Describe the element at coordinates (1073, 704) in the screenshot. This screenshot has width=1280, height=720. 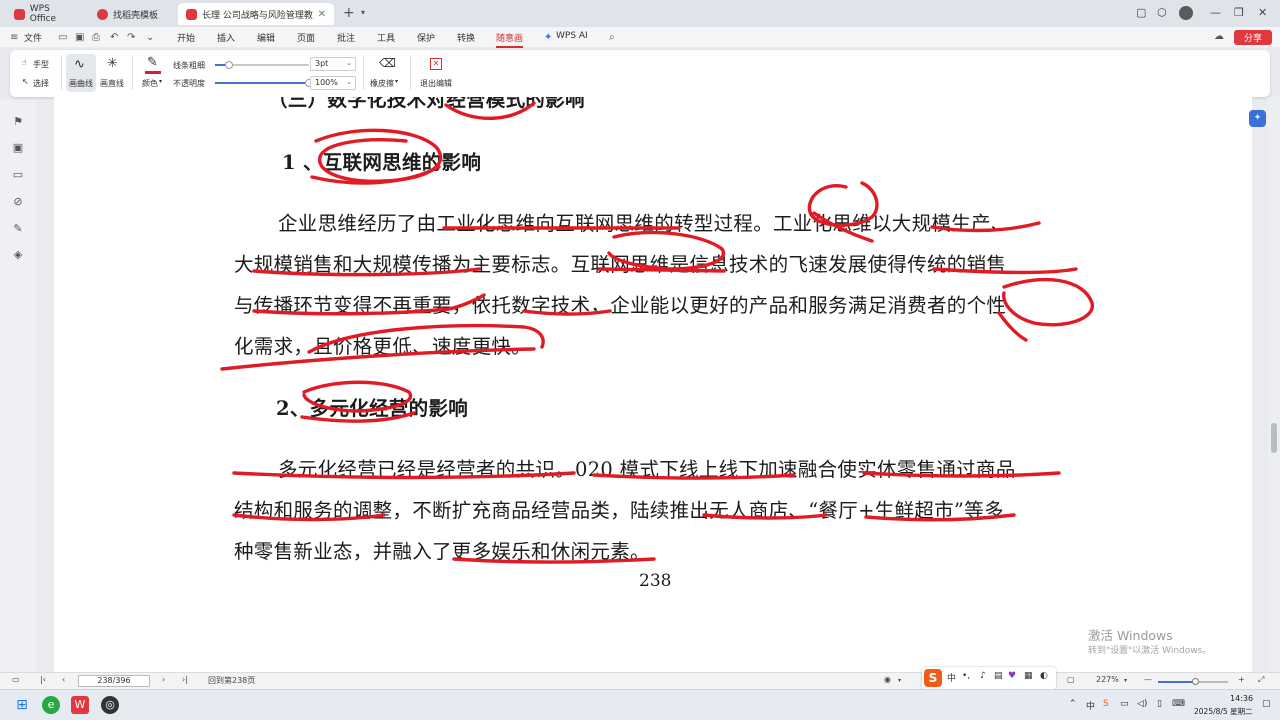
I see `tray-chevron-icon: ⌃` at that location.